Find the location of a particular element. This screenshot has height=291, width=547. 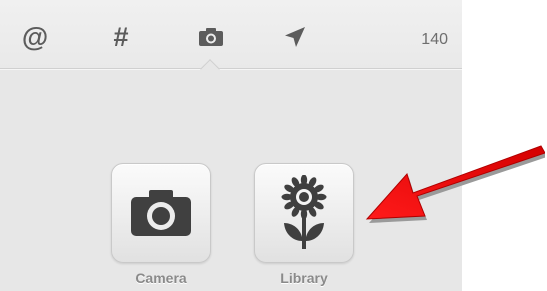

flower-icon is located at coordinates (304, 212).